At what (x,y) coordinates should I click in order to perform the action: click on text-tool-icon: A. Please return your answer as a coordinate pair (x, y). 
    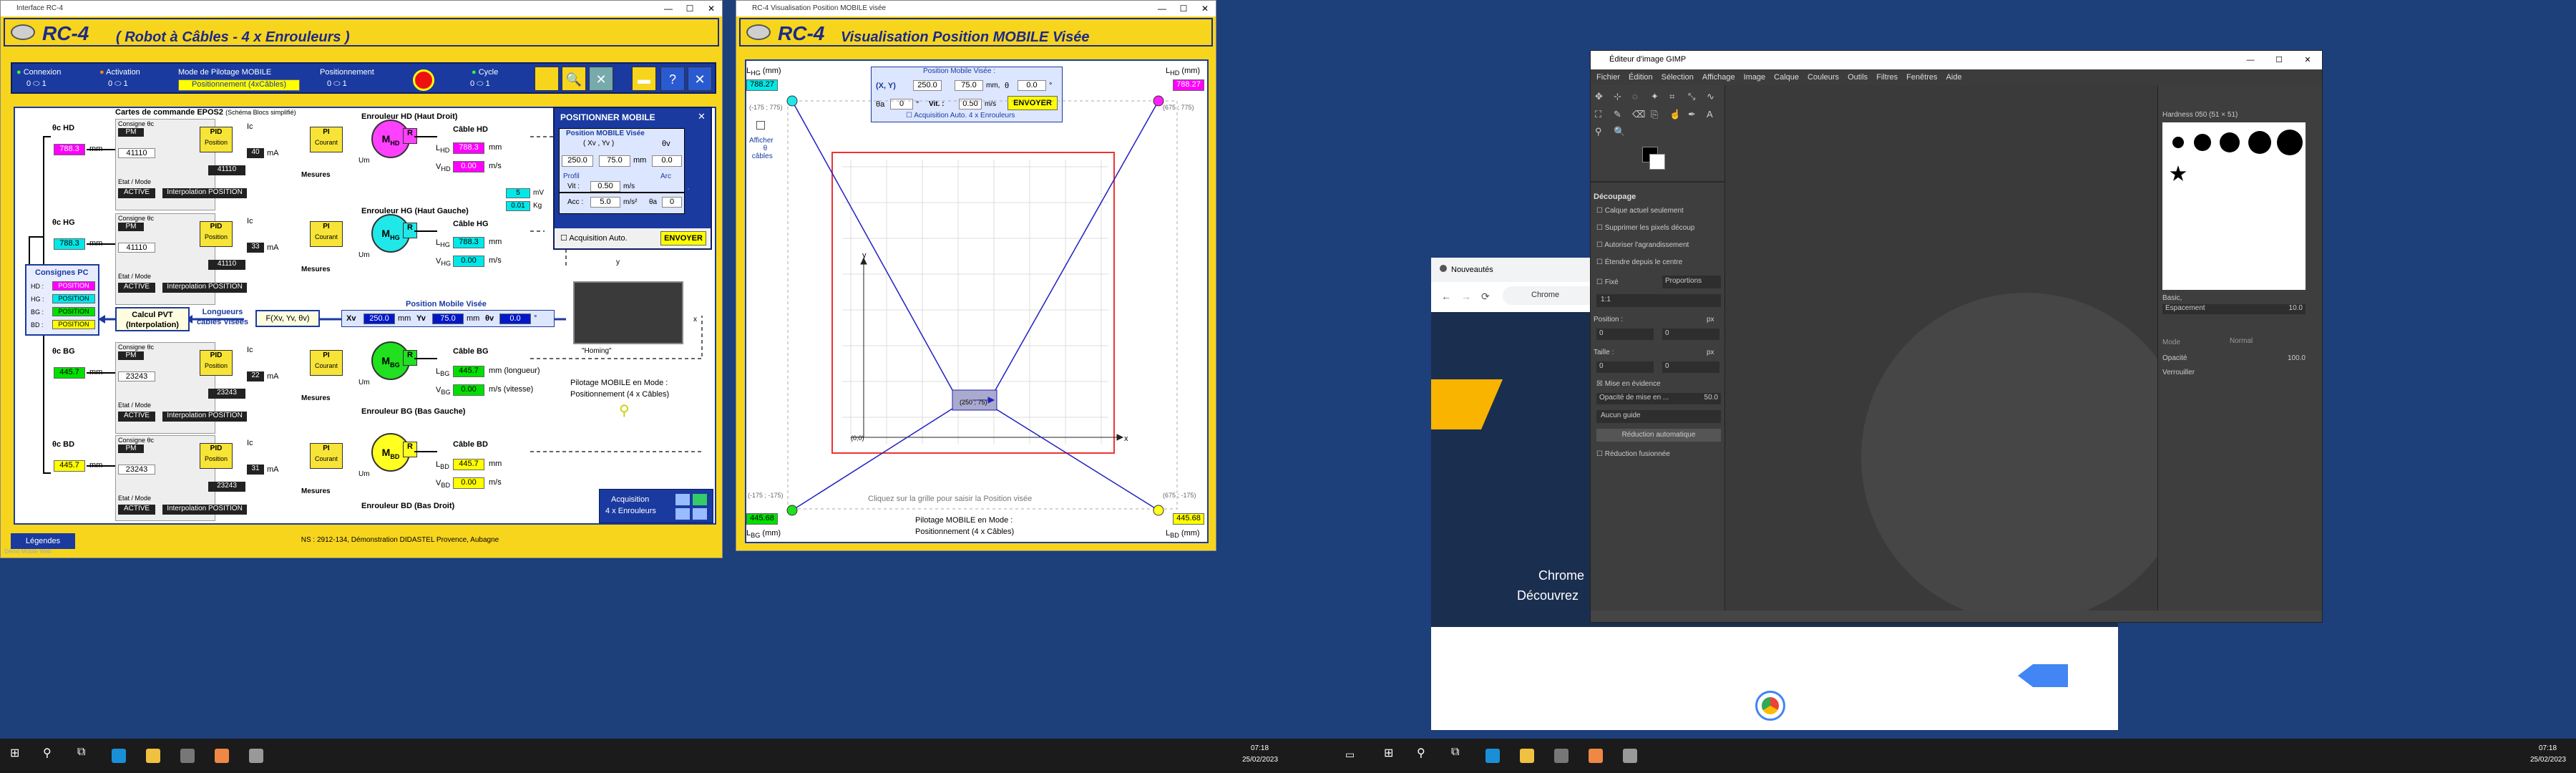
    Looking at the image, I should click on (1714, 116).